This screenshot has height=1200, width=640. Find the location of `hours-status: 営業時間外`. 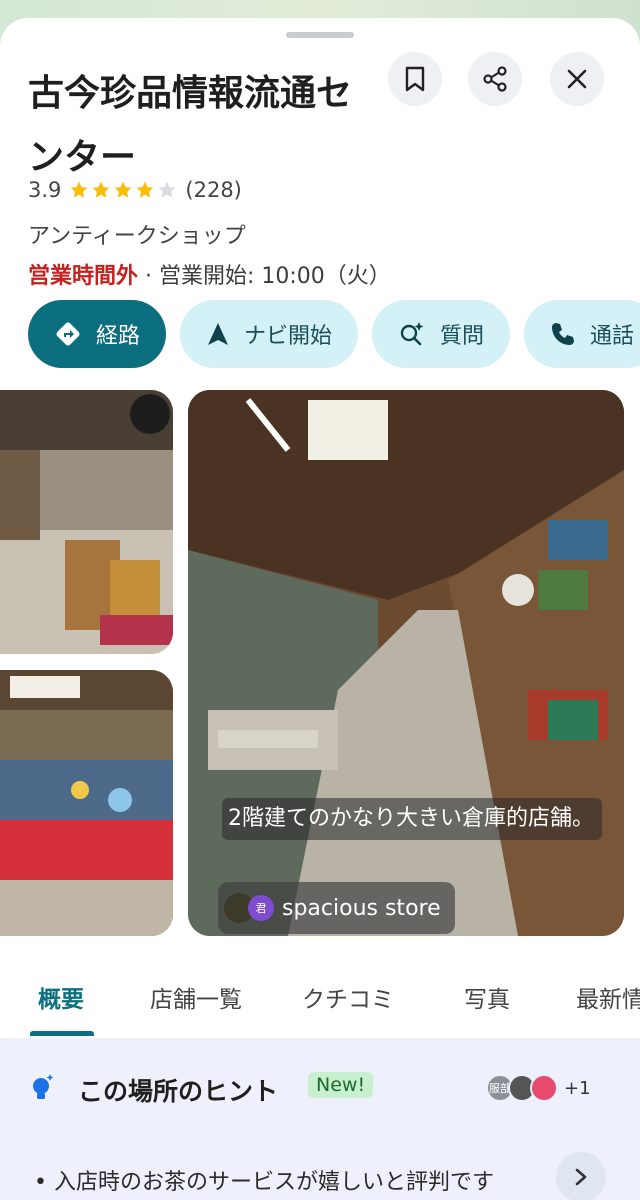

hours-status: 営業時間外 is located at coordinates (83, 276).